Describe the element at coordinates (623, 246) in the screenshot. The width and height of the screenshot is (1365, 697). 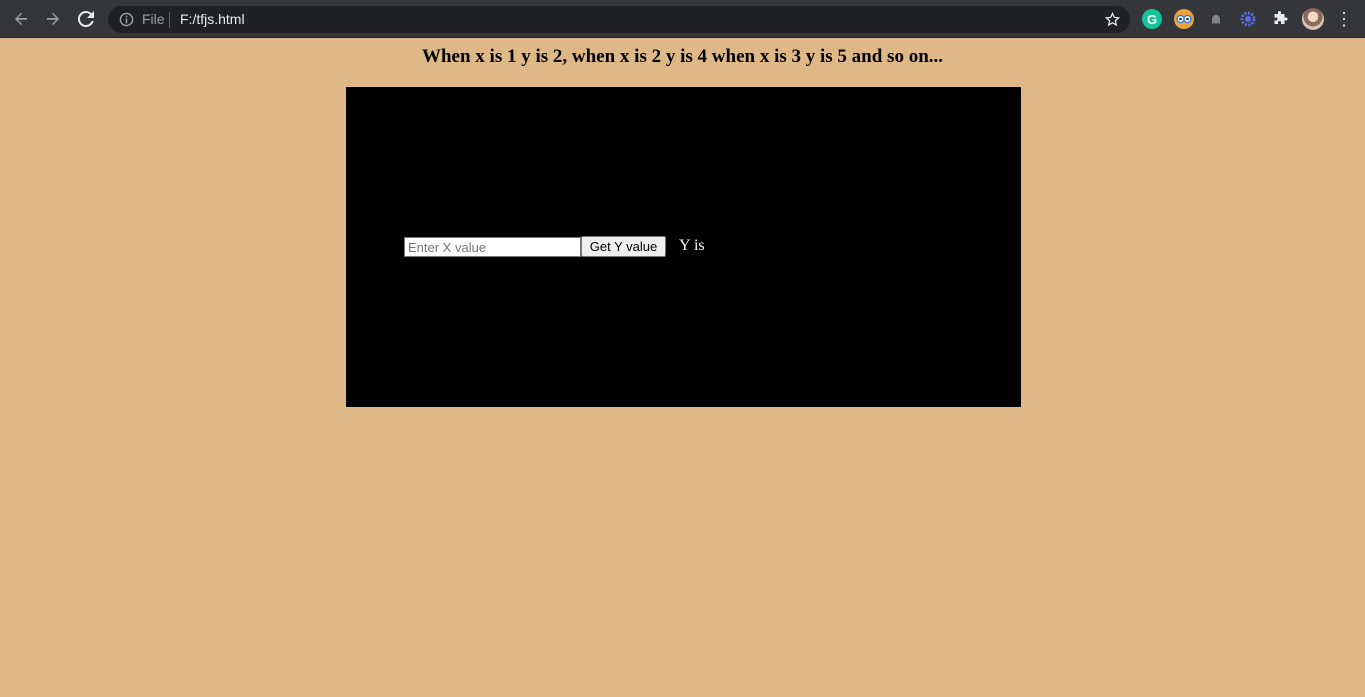
I see `get-y-value-button: Get Y value` at that location.